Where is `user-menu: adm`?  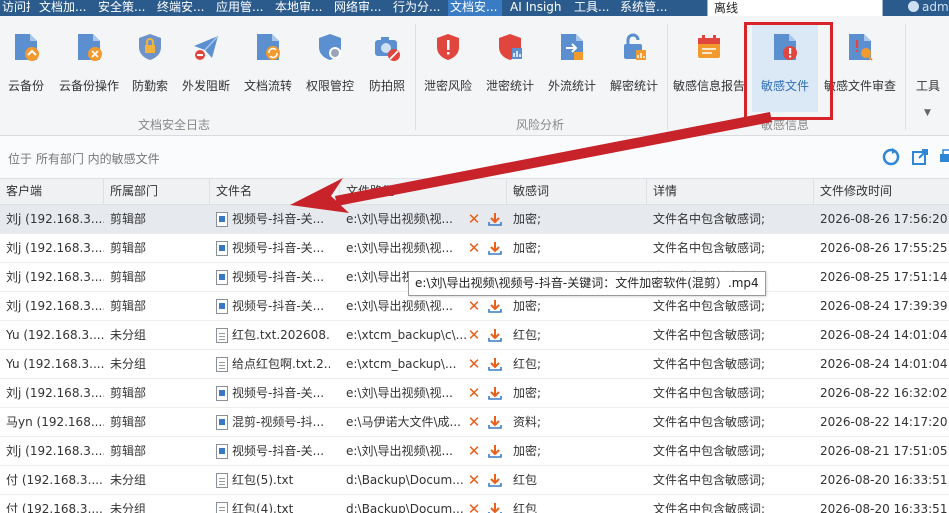 user-menu: adm is located at coordinates (928, 8).